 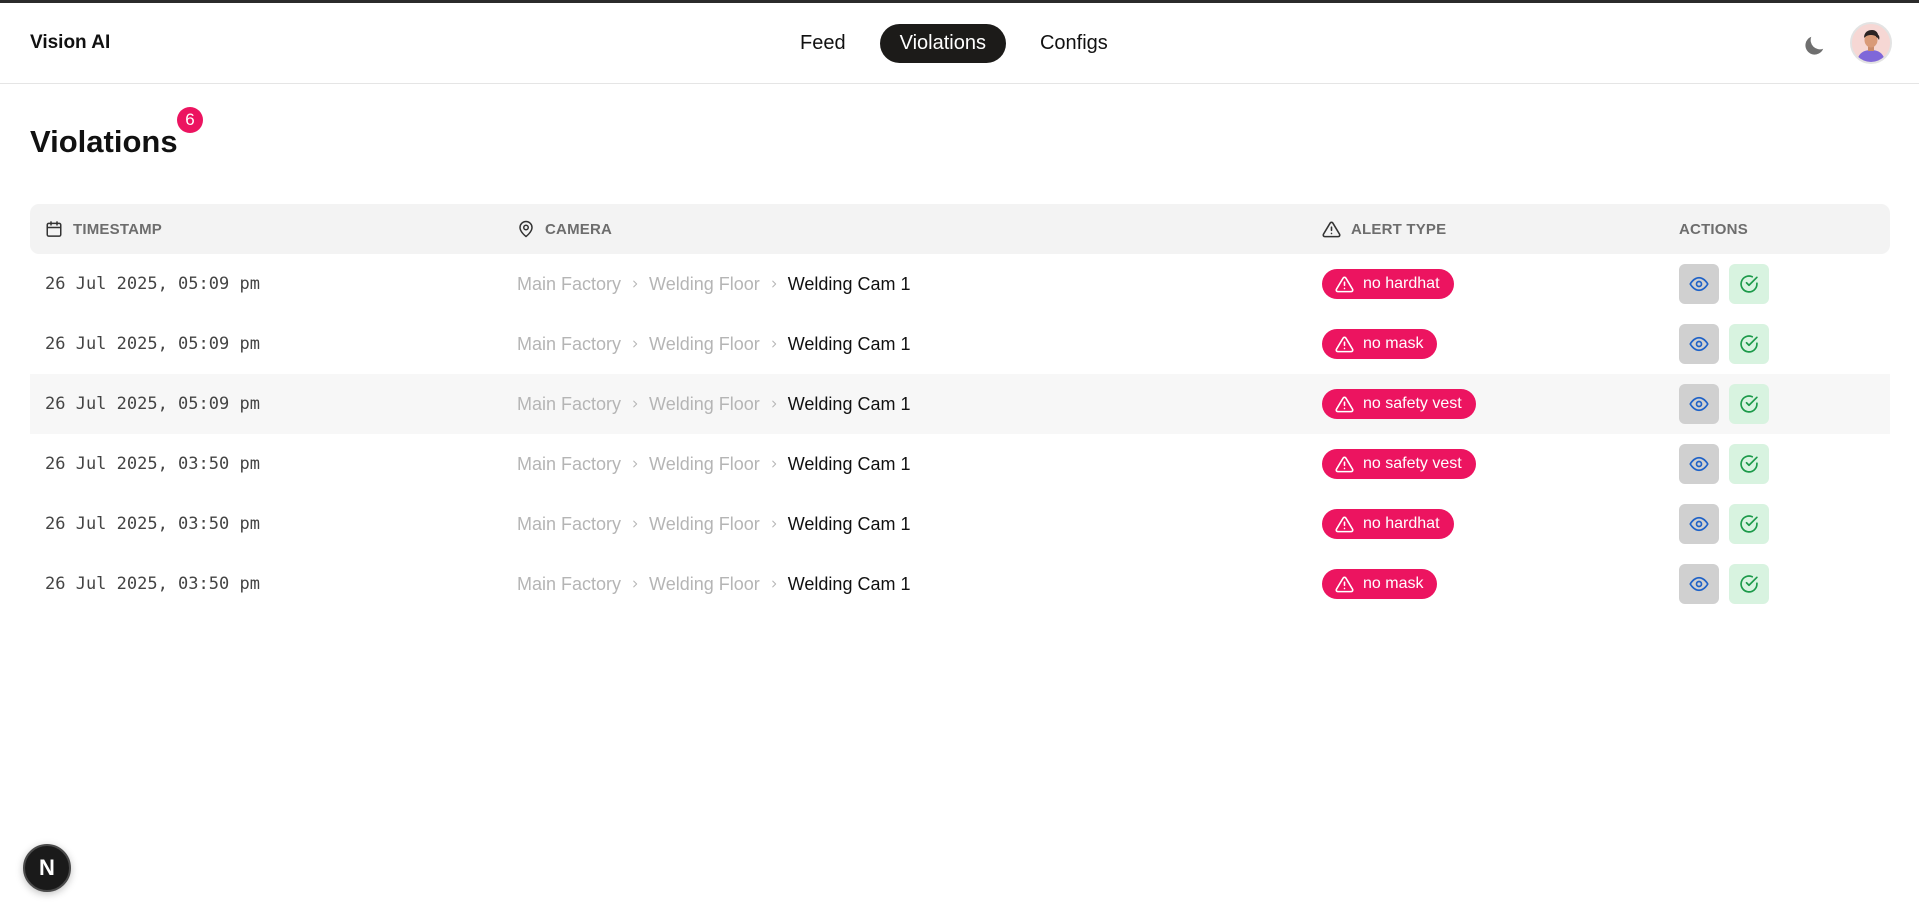 What do you see at coordinates (104, 141) in the screenshot?
I see `page-title: Violations` at bounding box center [104, 141].